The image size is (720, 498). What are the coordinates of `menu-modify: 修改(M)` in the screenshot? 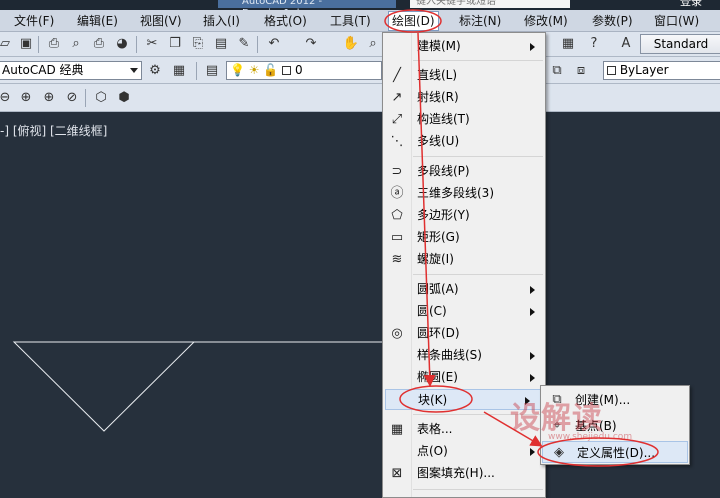 It's located at (546, 21).